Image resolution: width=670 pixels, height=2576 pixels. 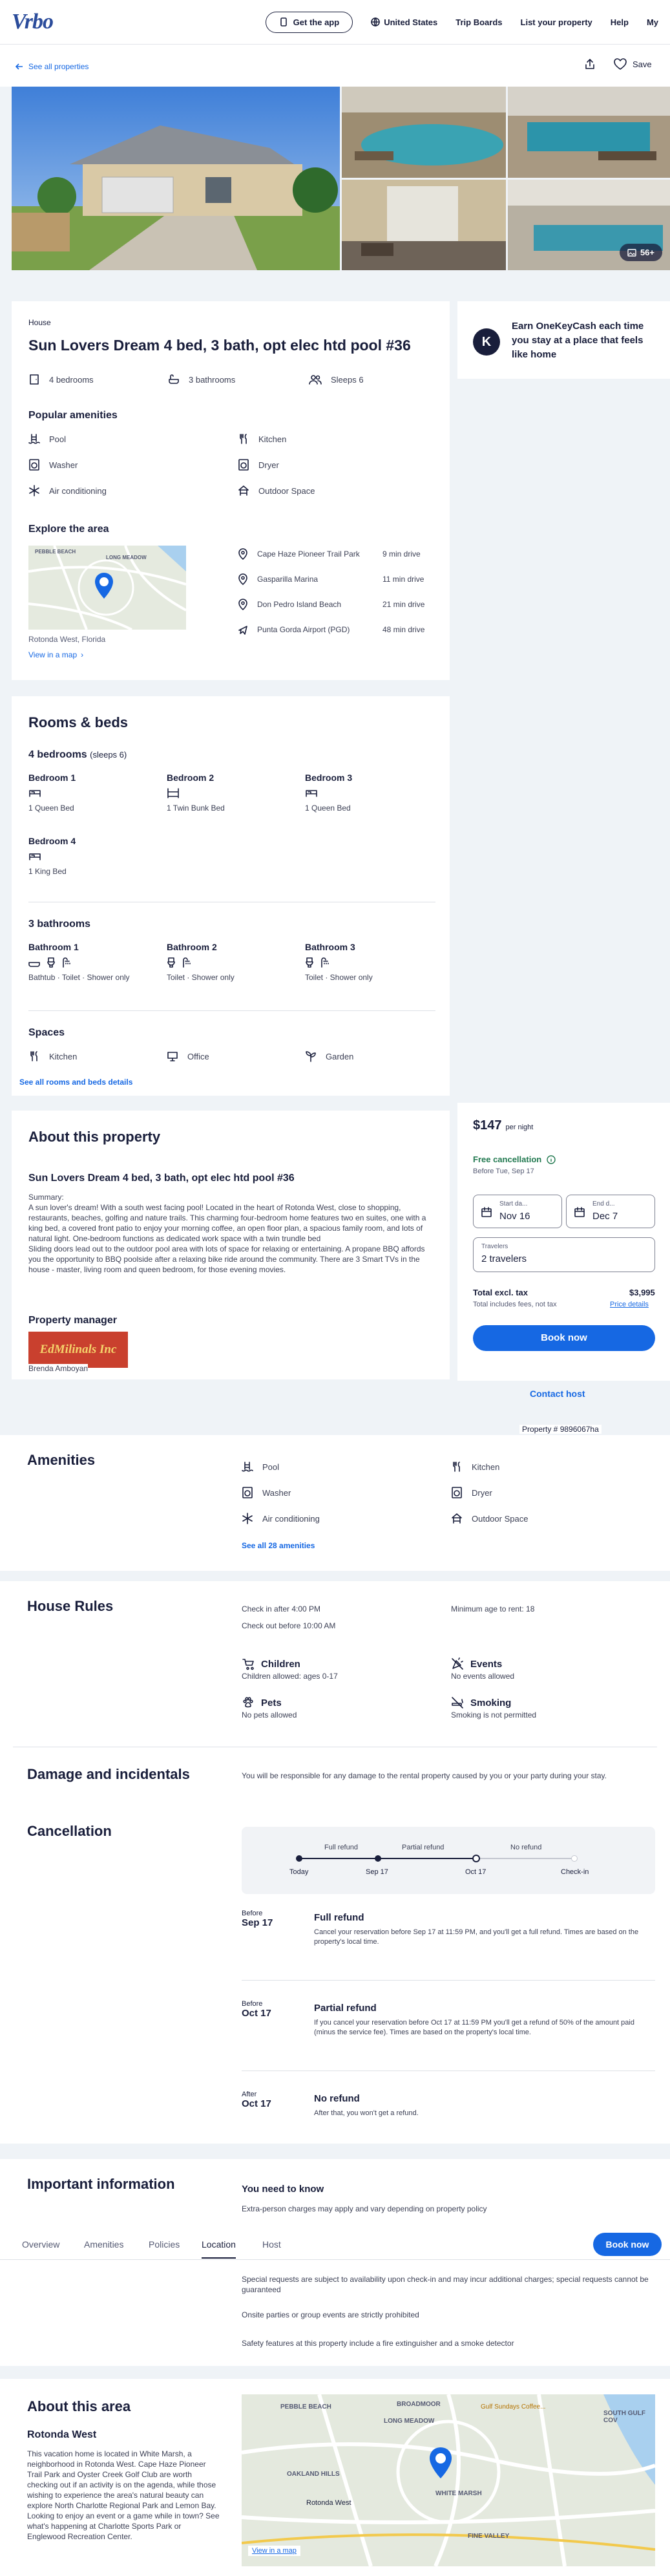 I want to click on see-all-amenities-link: See all 28 amenities, so click(x=278, y=1545).